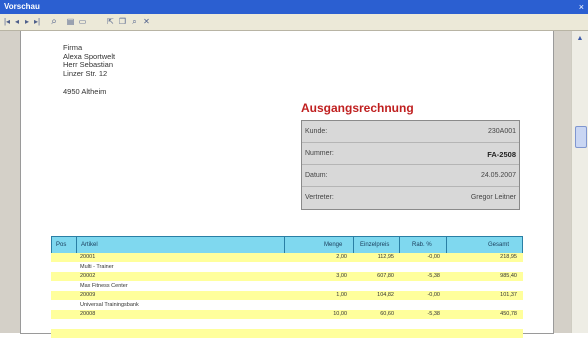 The width and height of the screenshot is (588, 338). I want to click on col-pos: Pos, so click(61, 245).